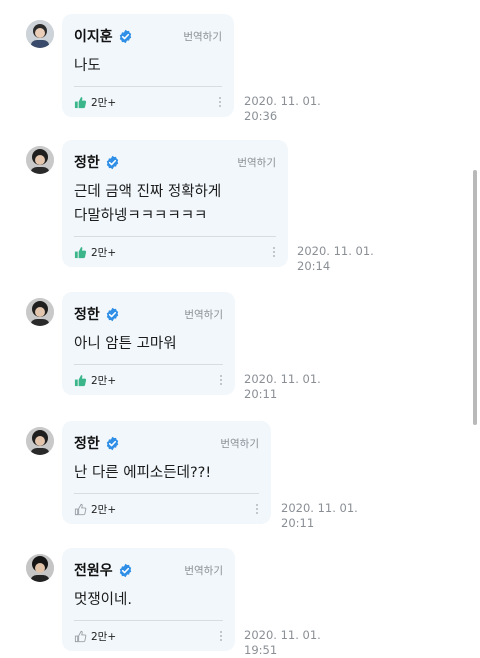  Describe the element at coordinates (314, 266) in the screenshot. I see `timestamp-time: 20:14` at that location.